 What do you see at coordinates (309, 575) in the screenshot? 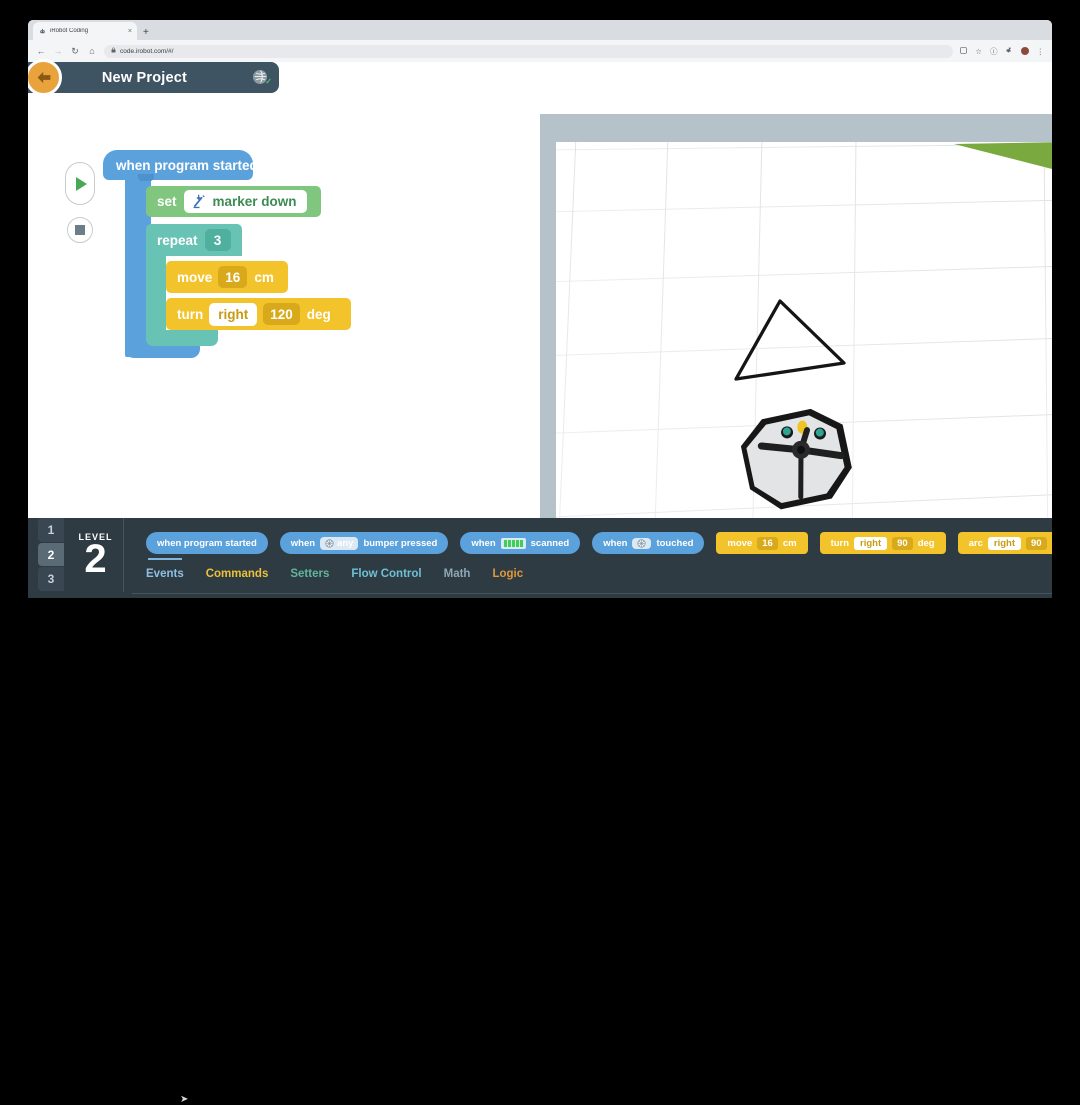
I see `tab-setters: Setters` at bounding box center [309, 575].